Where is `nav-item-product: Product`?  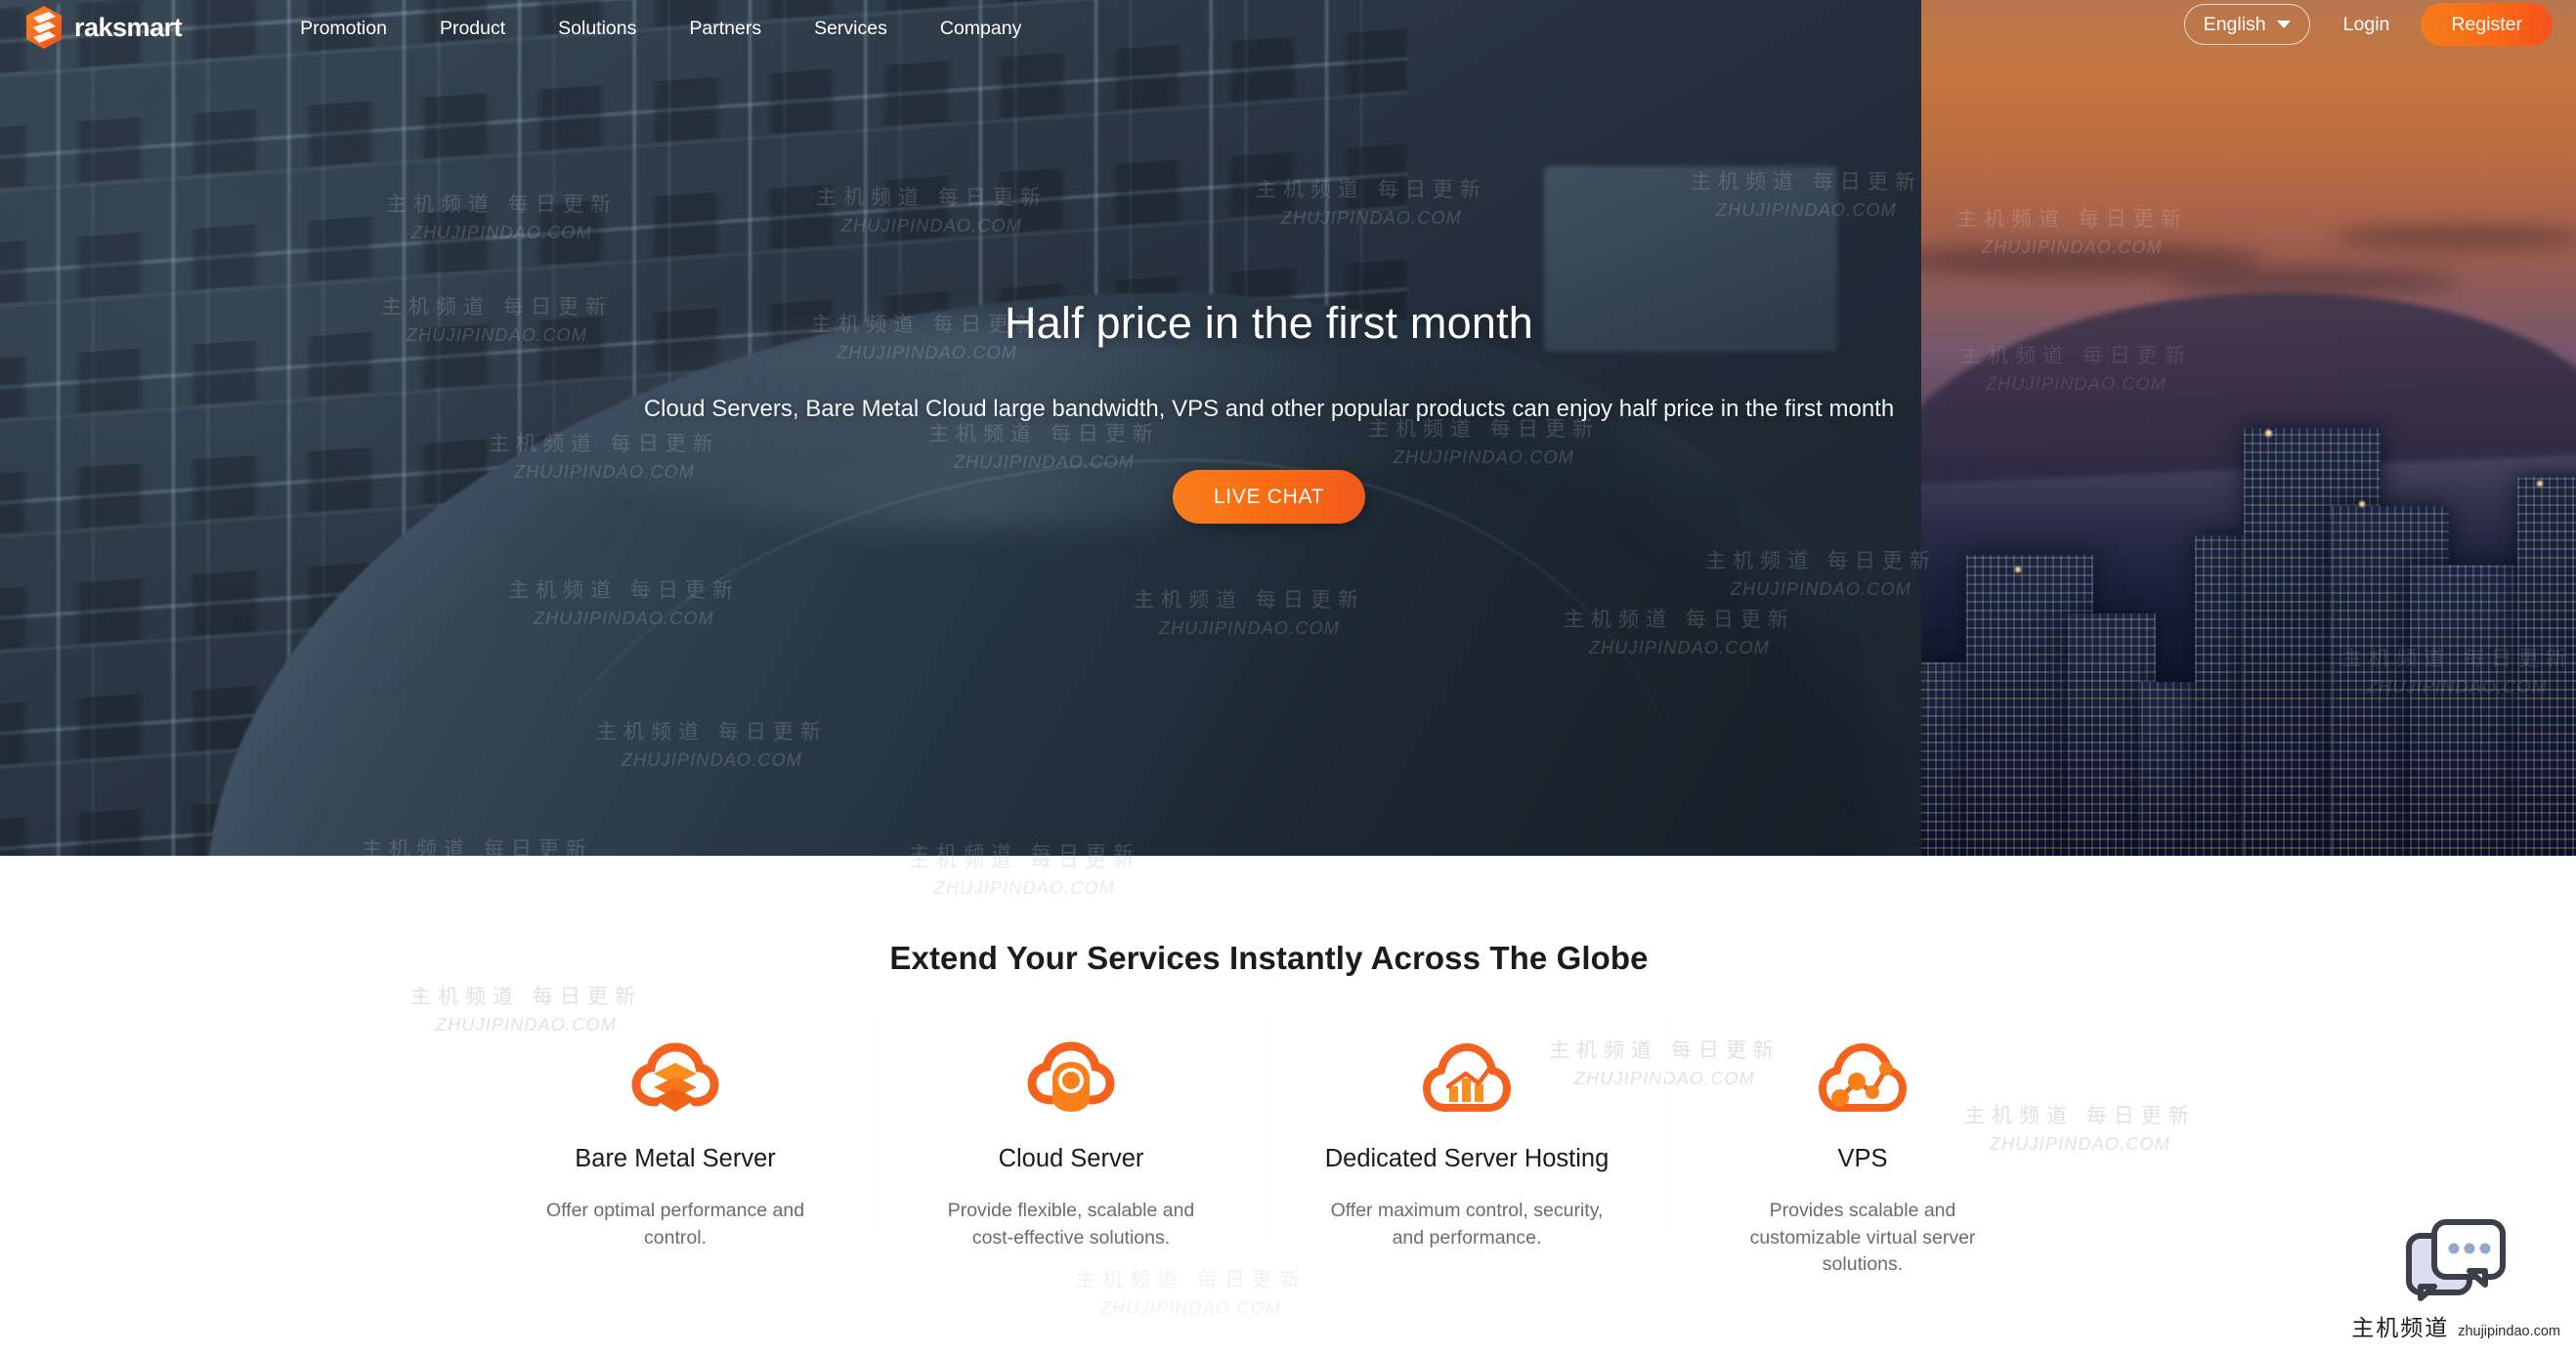
nav-item-product: Product is located at coordinates (473, 29).